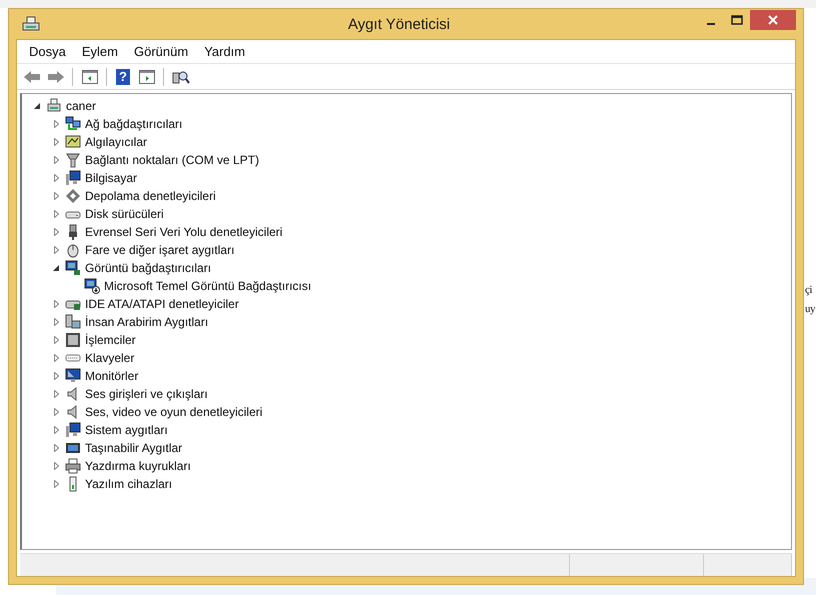  Describe the element at coordinates (73, 124) in the screenshot. I see `network-icon` at that location.